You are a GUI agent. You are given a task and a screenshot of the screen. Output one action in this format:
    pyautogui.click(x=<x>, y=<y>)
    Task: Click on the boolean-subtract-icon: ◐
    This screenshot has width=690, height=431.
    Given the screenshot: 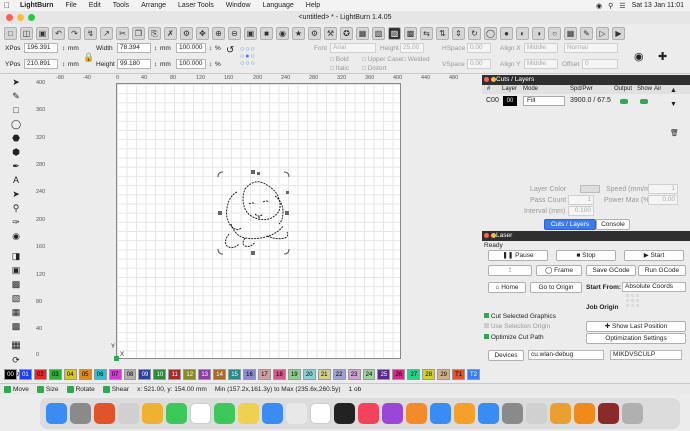 What is the action you would take?
    pyautogui.click(x=522, y=33)
    